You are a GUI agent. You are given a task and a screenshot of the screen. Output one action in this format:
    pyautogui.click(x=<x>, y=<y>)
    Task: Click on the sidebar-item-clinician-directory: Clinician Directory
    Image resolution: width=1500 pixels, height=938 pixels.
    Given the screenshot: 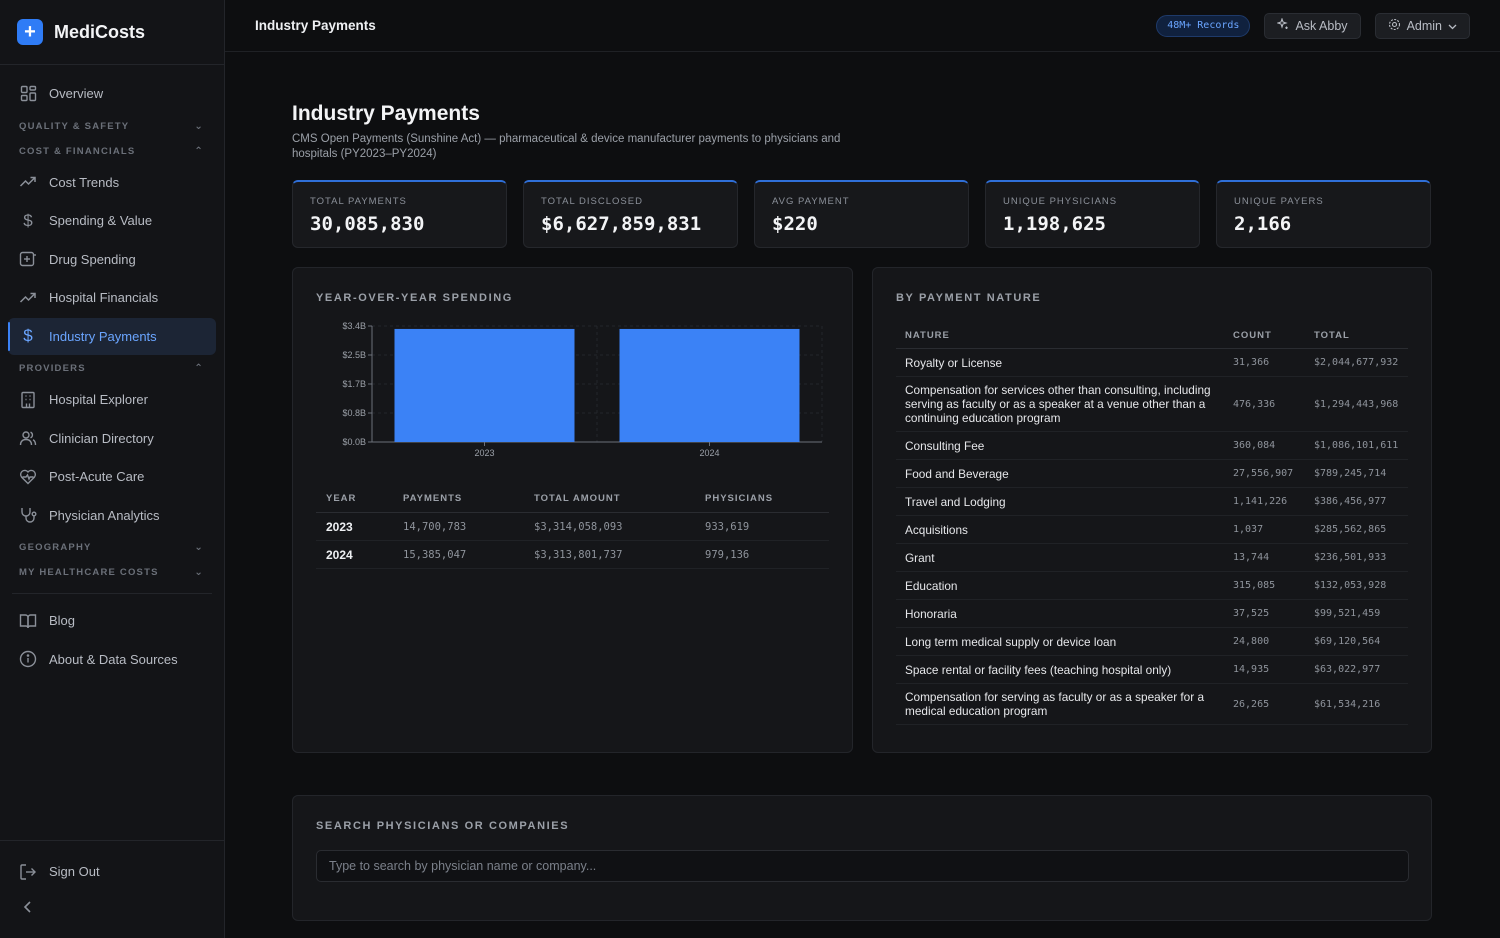 What is the action you would take?
    pyautogui.click(x=112, y=438)
    